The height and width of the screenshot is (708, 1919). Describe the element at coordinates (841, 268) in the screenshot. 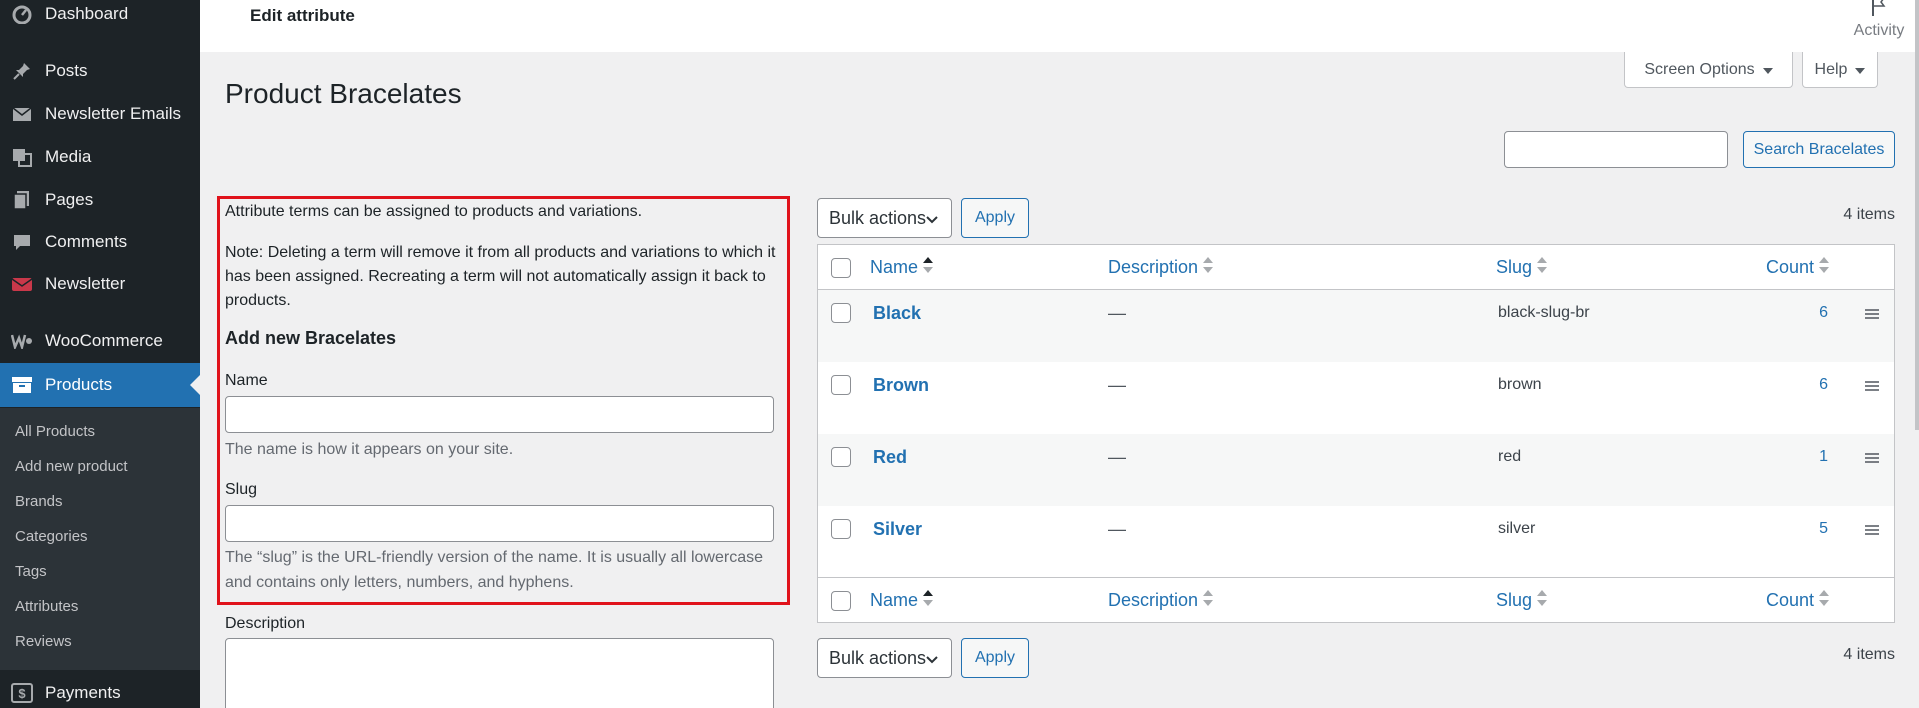

I see `select-all-checkbox` at that location.